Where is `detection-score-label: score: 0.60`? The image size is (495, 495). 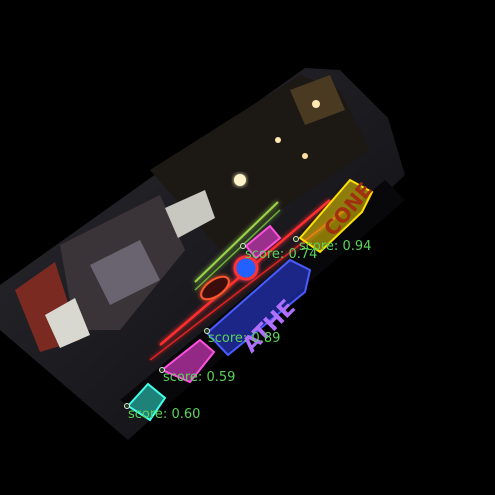
detection-score-label: score: 0.60 is located at coordinates (164, 414).